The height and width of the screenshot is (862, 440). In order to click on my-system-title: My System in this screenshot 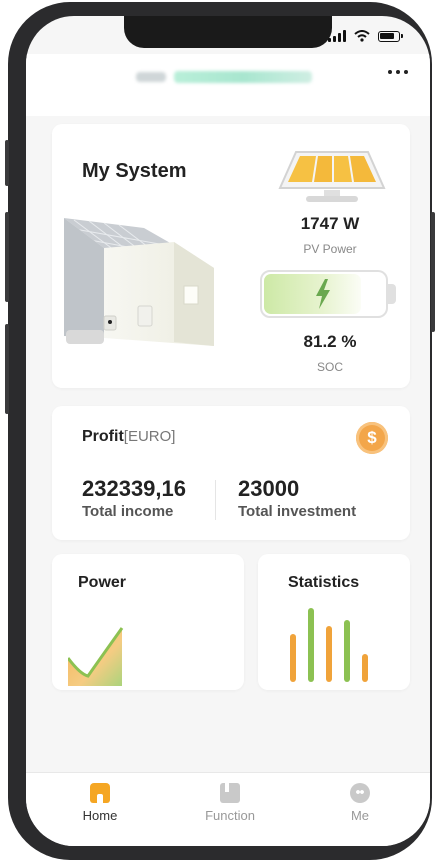, I will do `click(134, 171)`.